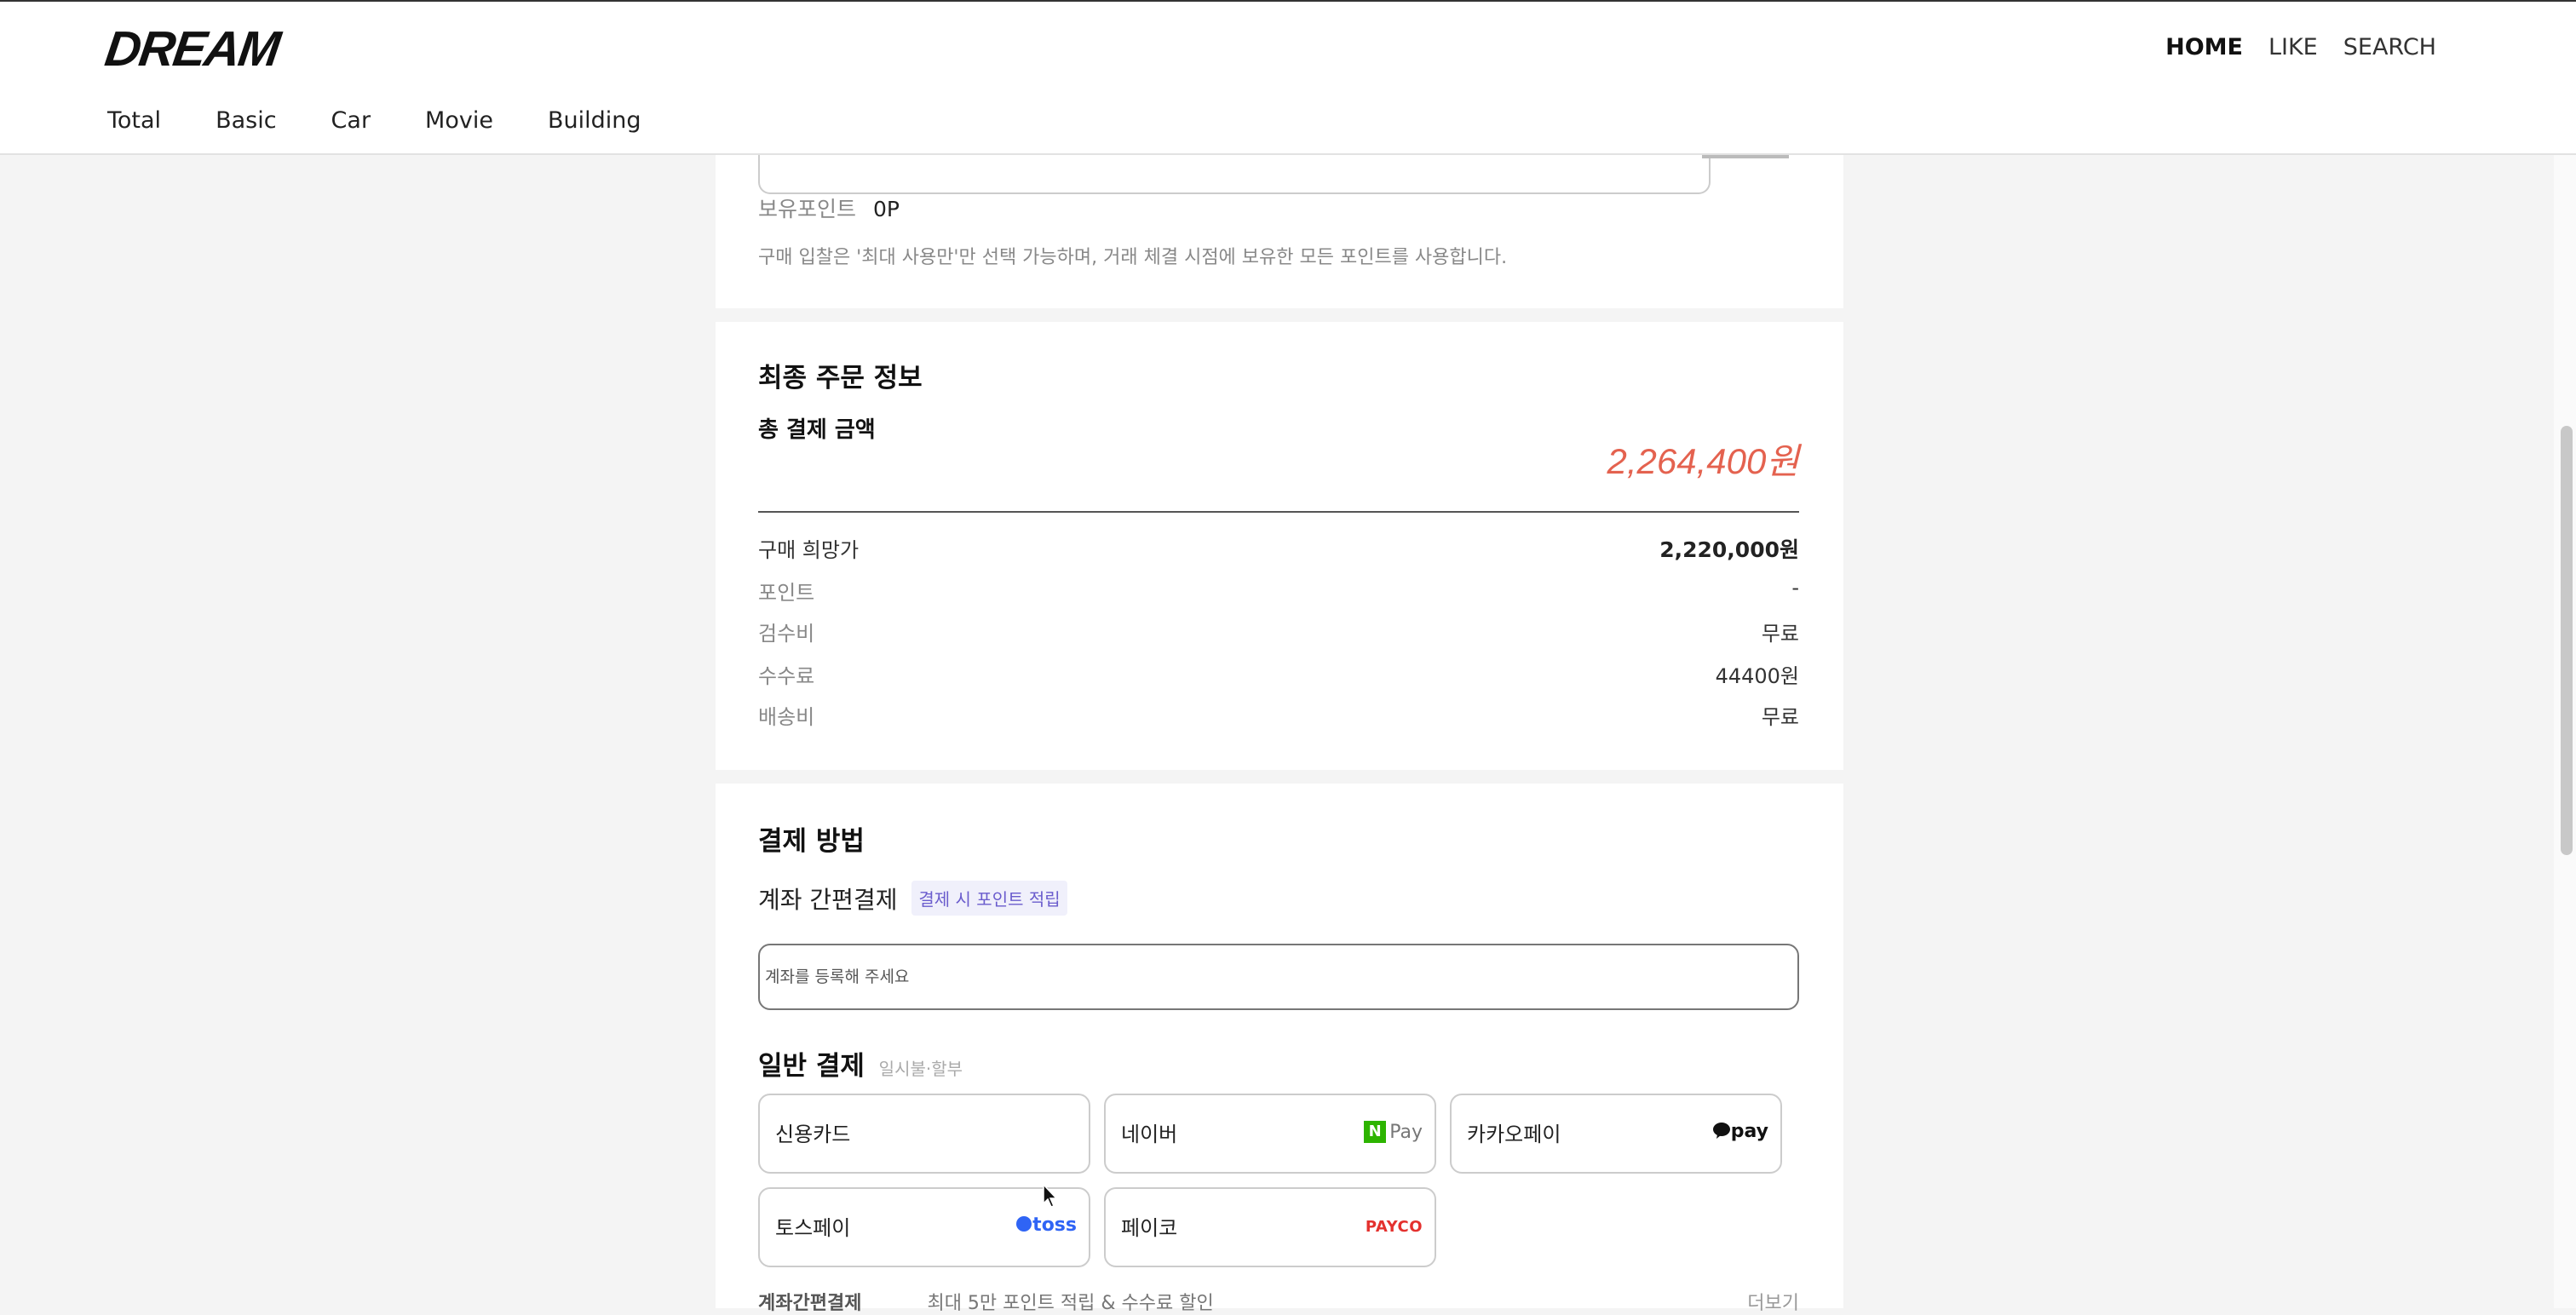 This screenshot has width=2576, height=1315. I want to click on category-car: Car, so click(351, 120).